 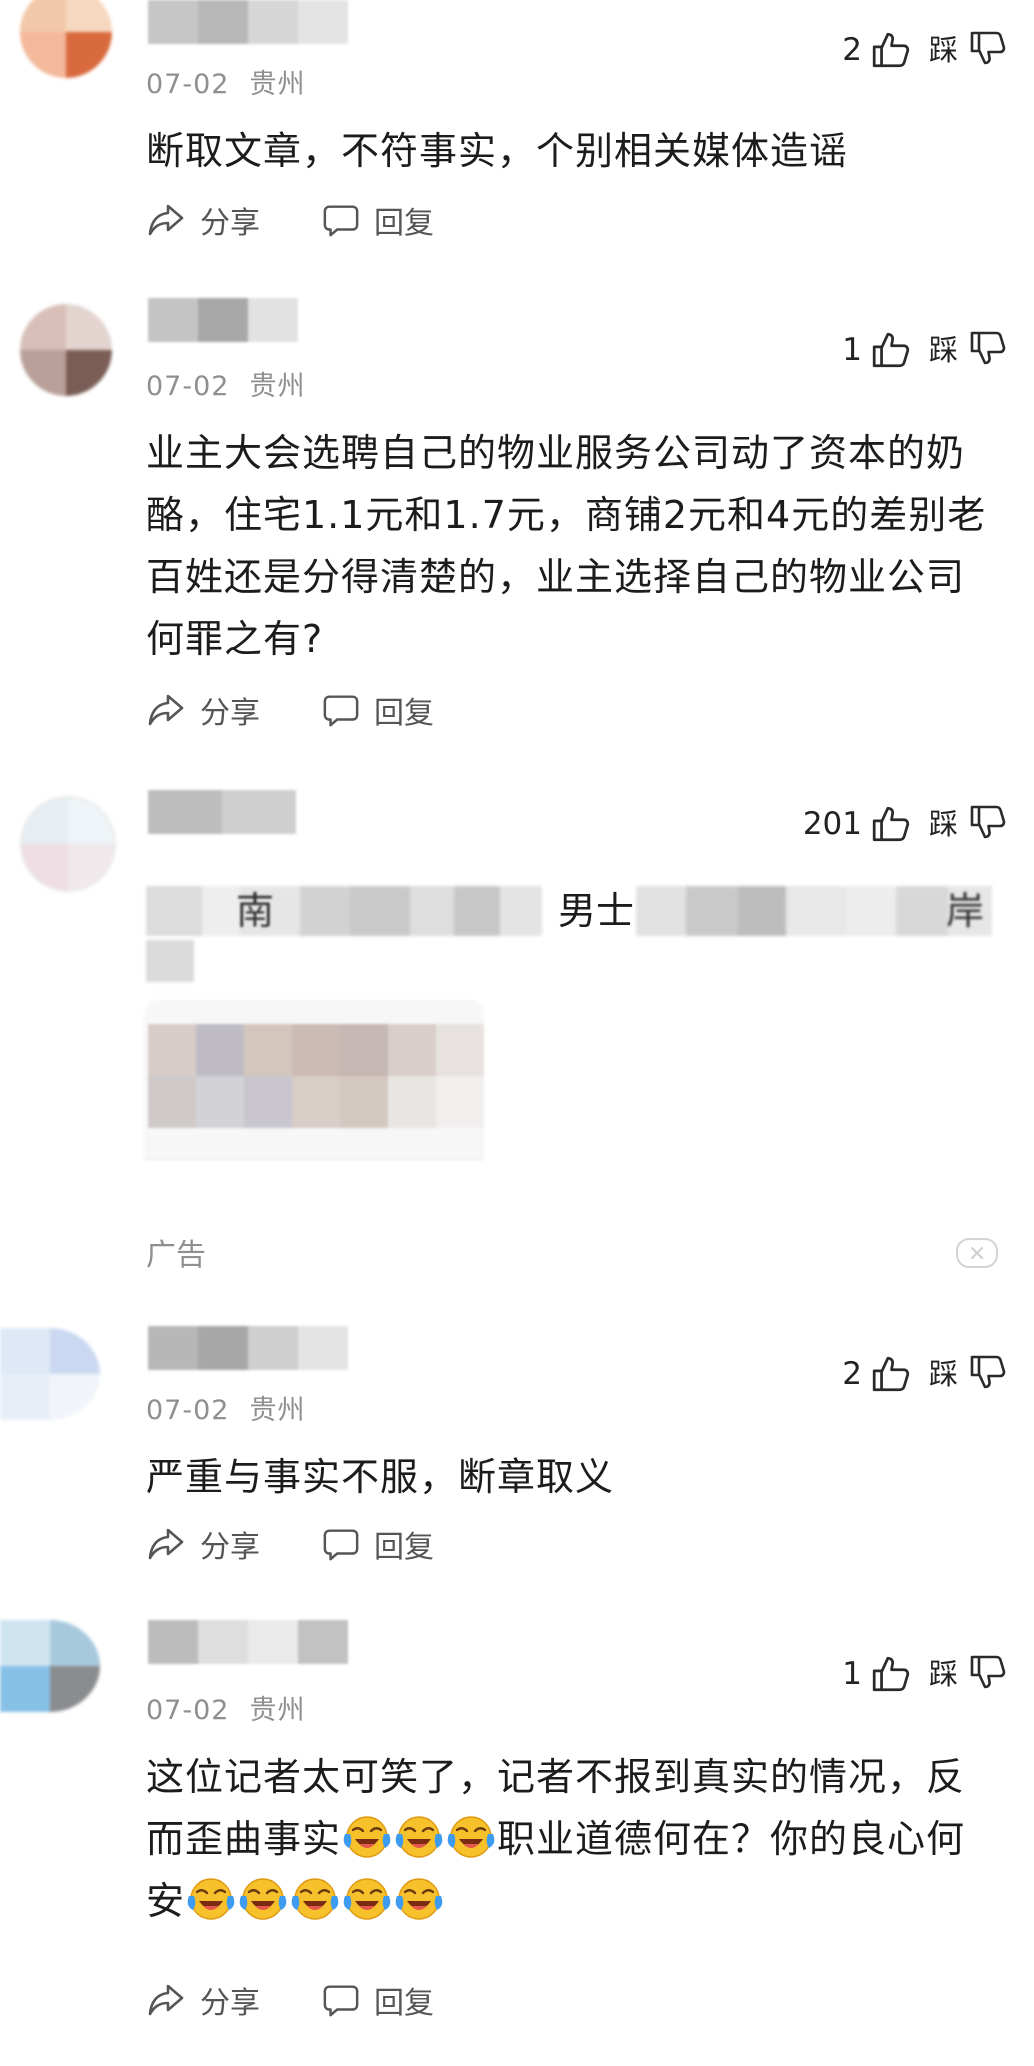 I want to click on ad-label: 广告, so click(x=176, y=1255).